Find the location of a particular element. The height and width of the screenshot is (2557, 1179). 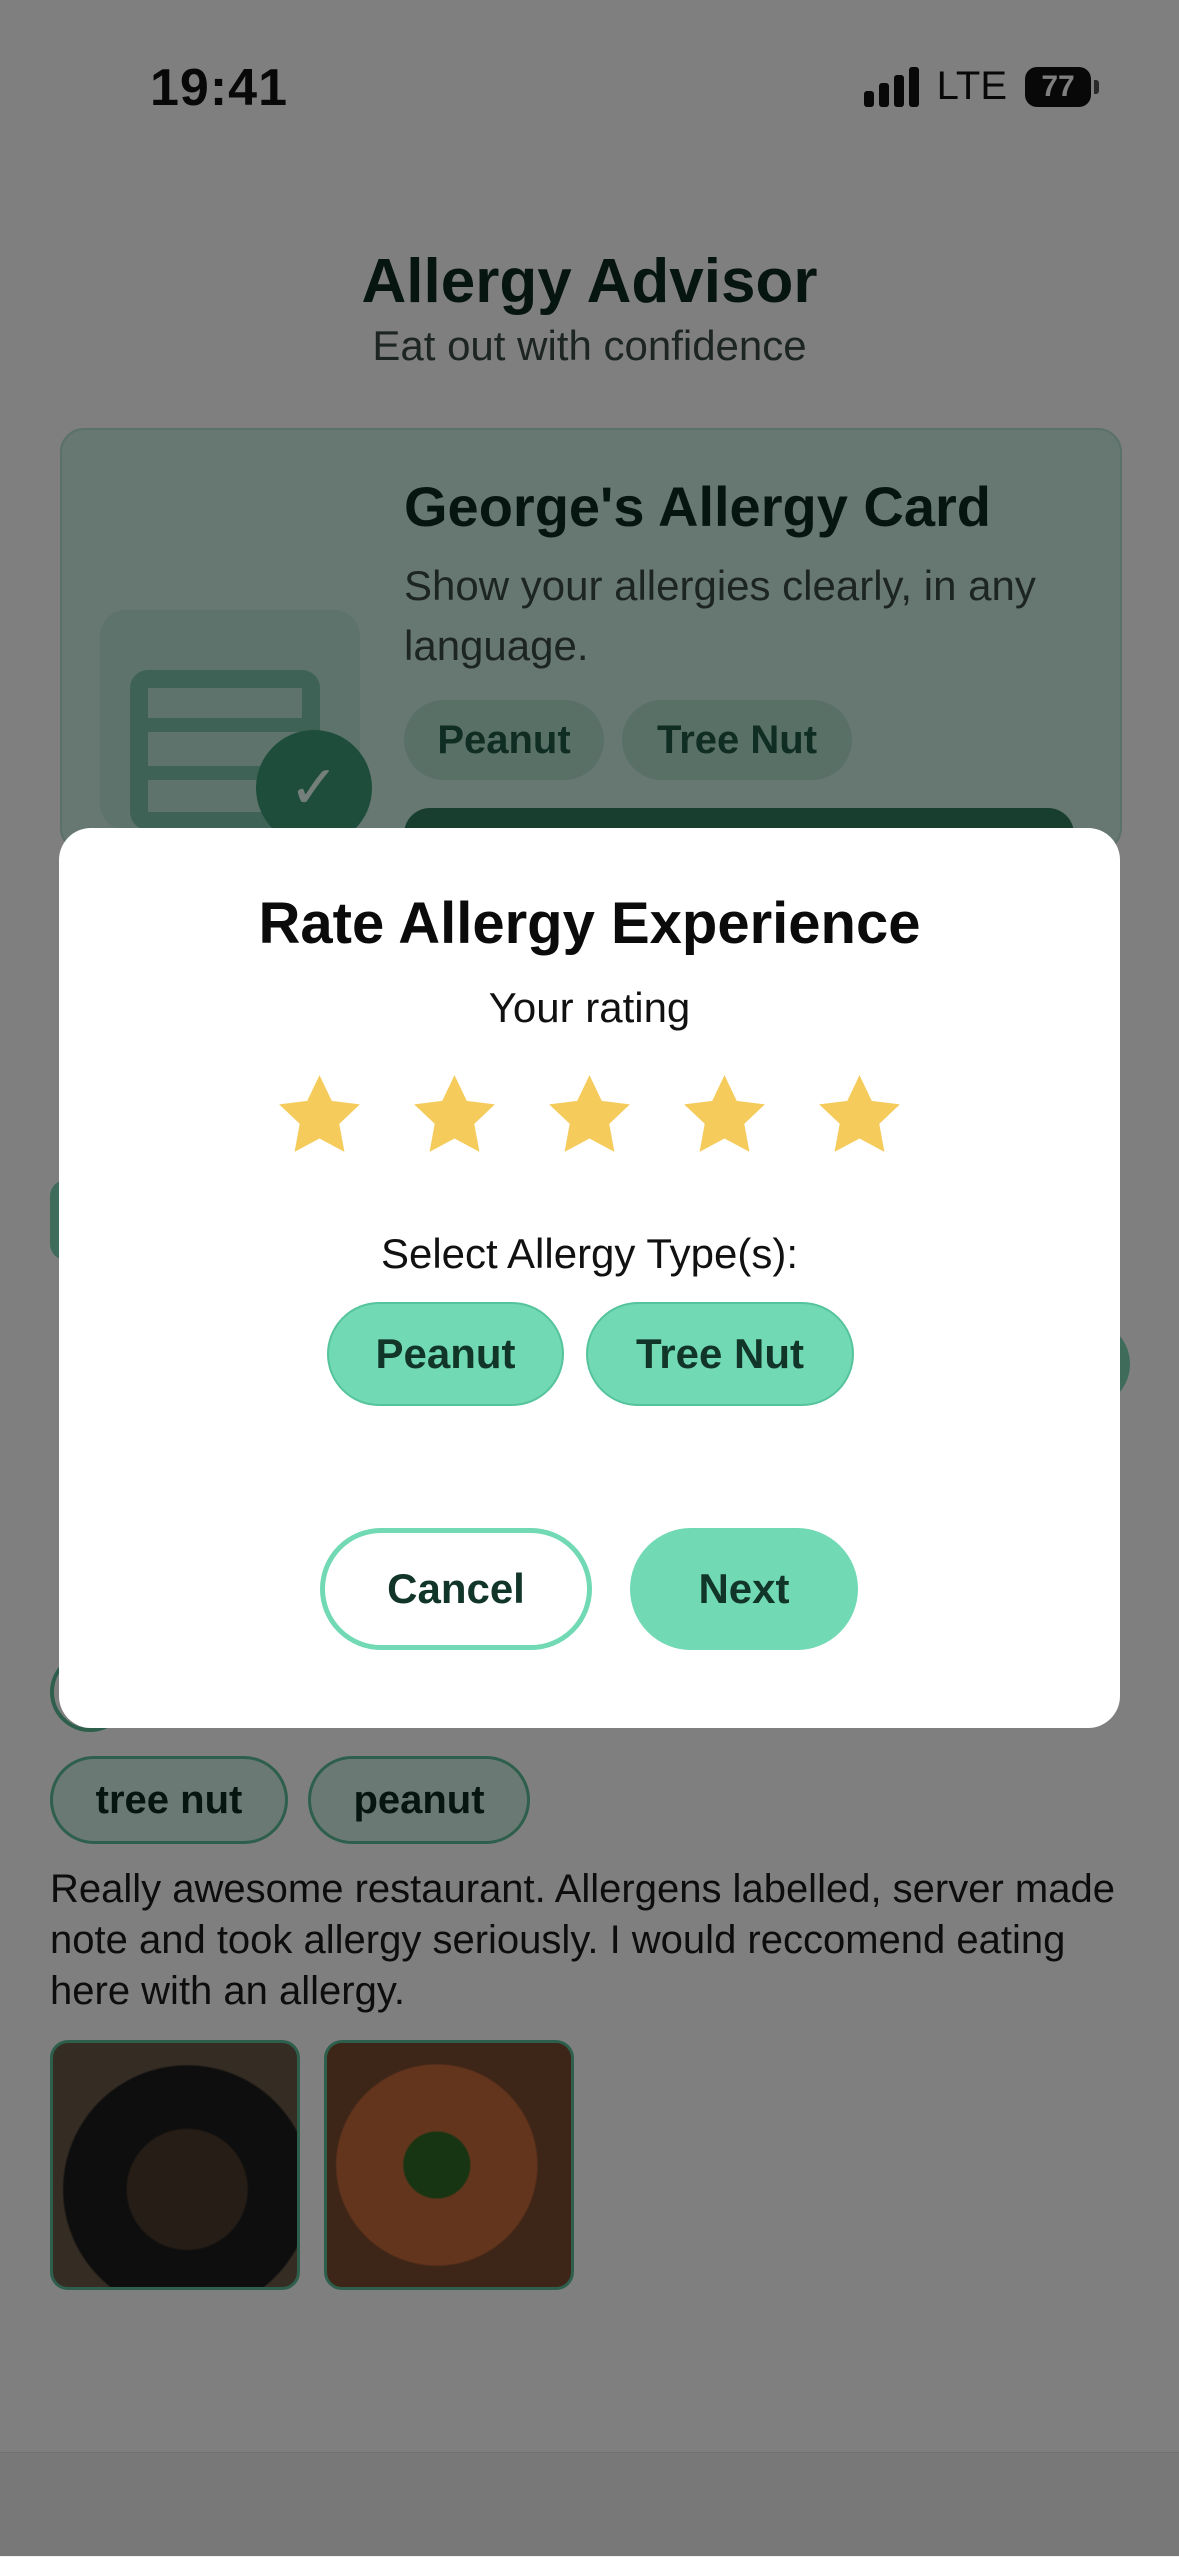

rating-label: Your rating is located at coordinates (589, 1007).